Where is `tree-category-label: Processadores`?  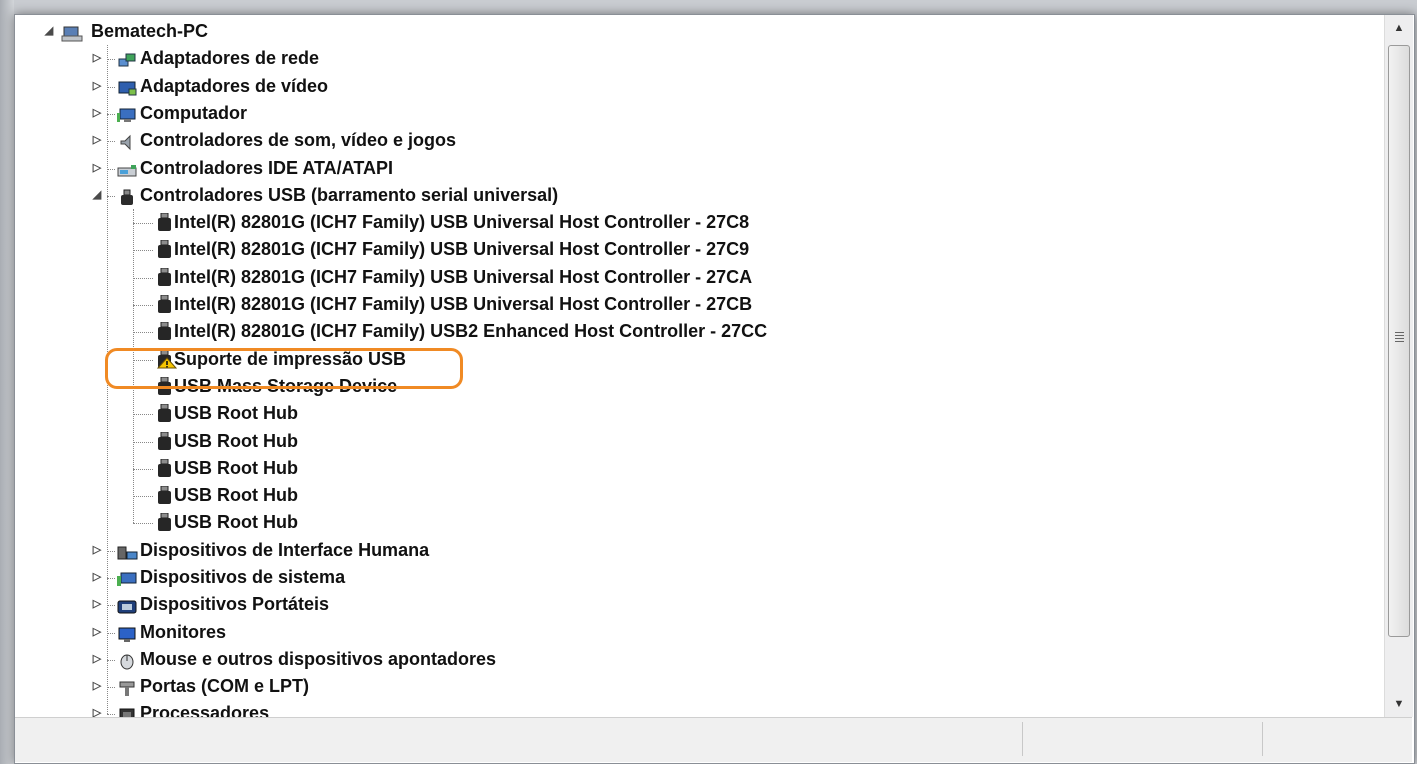 tree-category-label: Processadores is located at coordinates (205, 710).